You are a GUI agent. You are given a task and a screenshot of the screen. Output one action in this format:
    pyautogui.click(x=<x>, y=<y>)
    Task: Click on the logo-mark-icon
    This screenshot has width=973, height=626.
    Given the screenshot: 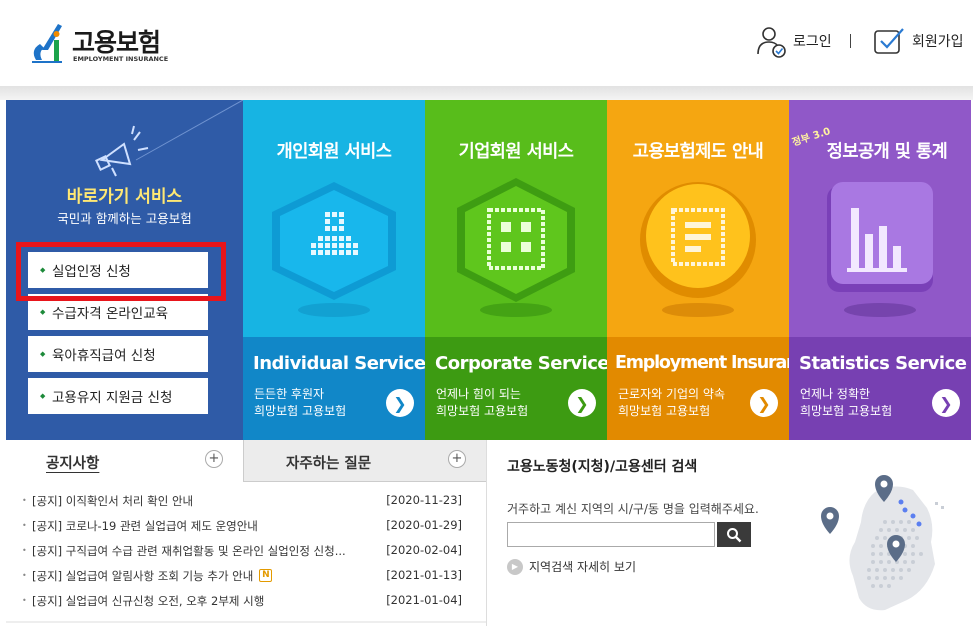 What is the action you would take?
    pyautogui.click(x=47, y=43)
    